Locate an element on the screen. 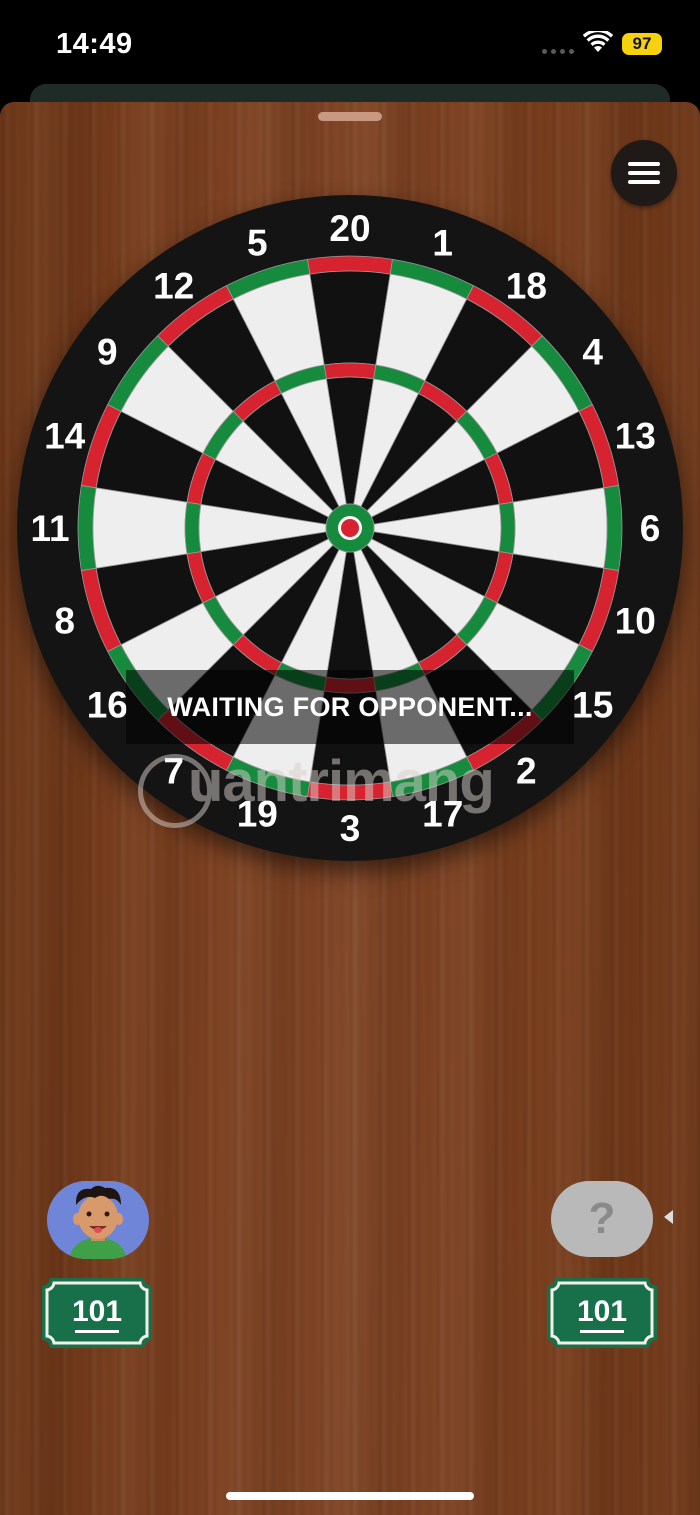 Image resolution: width=700 pixels, height=1515 pixels. board-number: 15 is located at coordinates (592, 704).